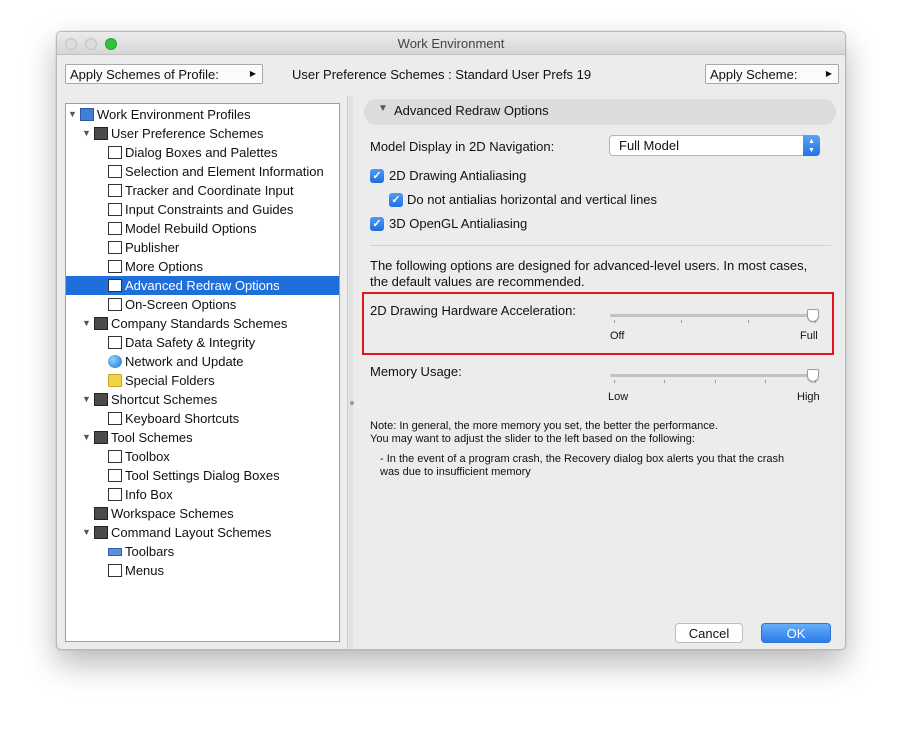 The image size is (902, 730). Describe the element at coordinates (115, 228) in the screenshot. I see `rebuild-icon` at that location.